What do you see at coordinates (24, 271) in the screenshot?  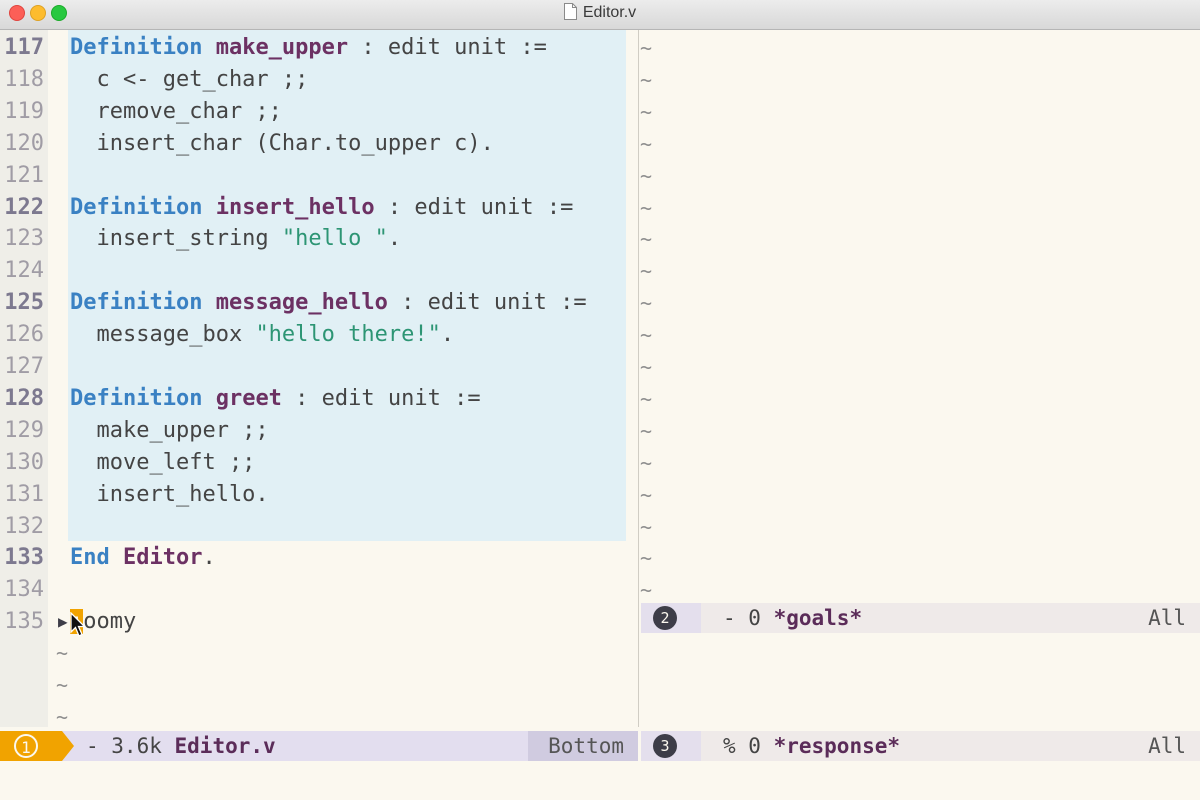 I see `line-number: 124` at bounding box center [24, 271].